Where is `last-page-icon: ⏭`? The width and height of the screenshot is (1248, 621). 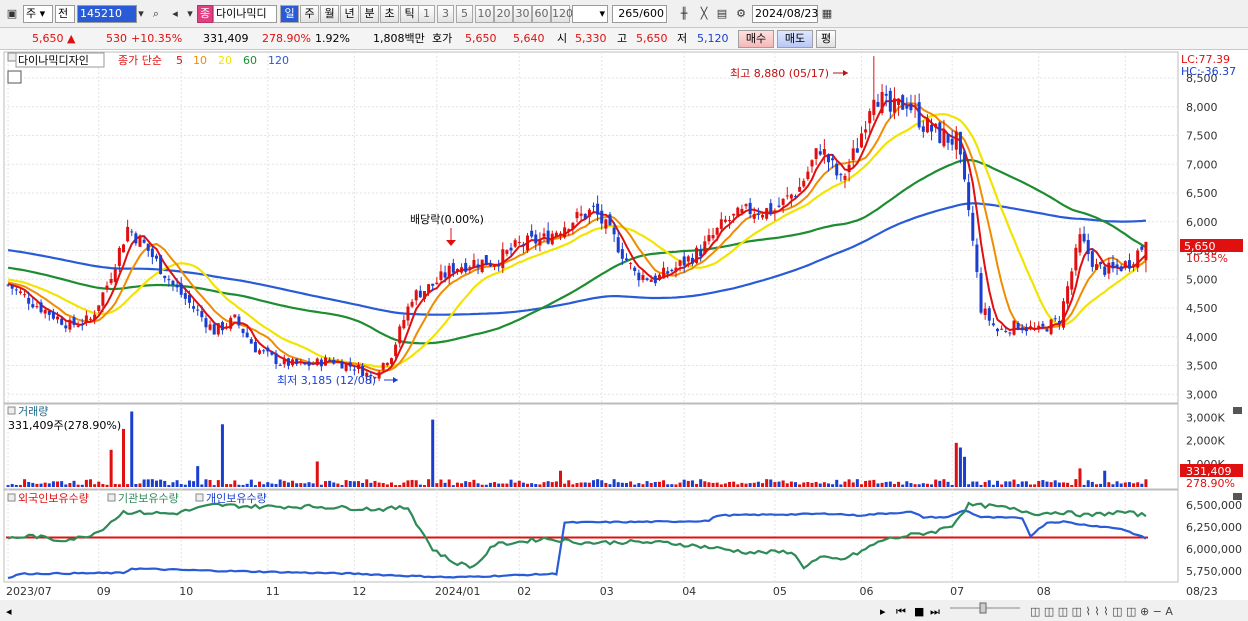 last-page-icon: ⏭ is located at coordinates (935, 611).